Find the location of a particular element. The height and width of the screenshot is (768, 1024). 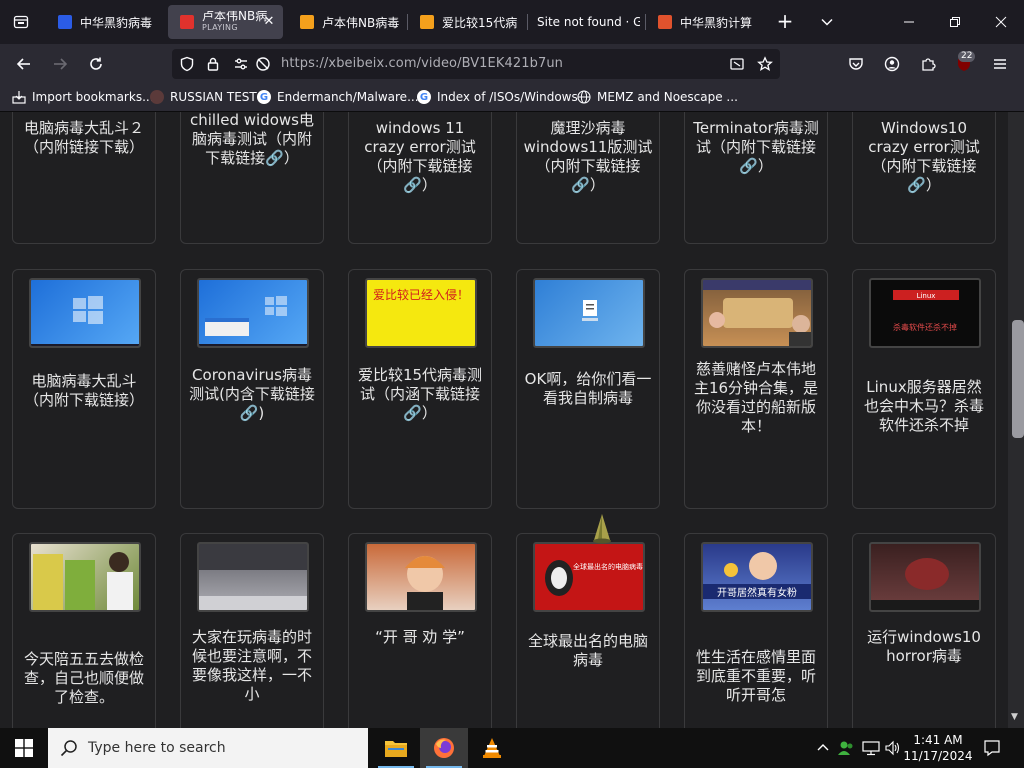

list-all-tabs-button is located at coordinates (827, 22).